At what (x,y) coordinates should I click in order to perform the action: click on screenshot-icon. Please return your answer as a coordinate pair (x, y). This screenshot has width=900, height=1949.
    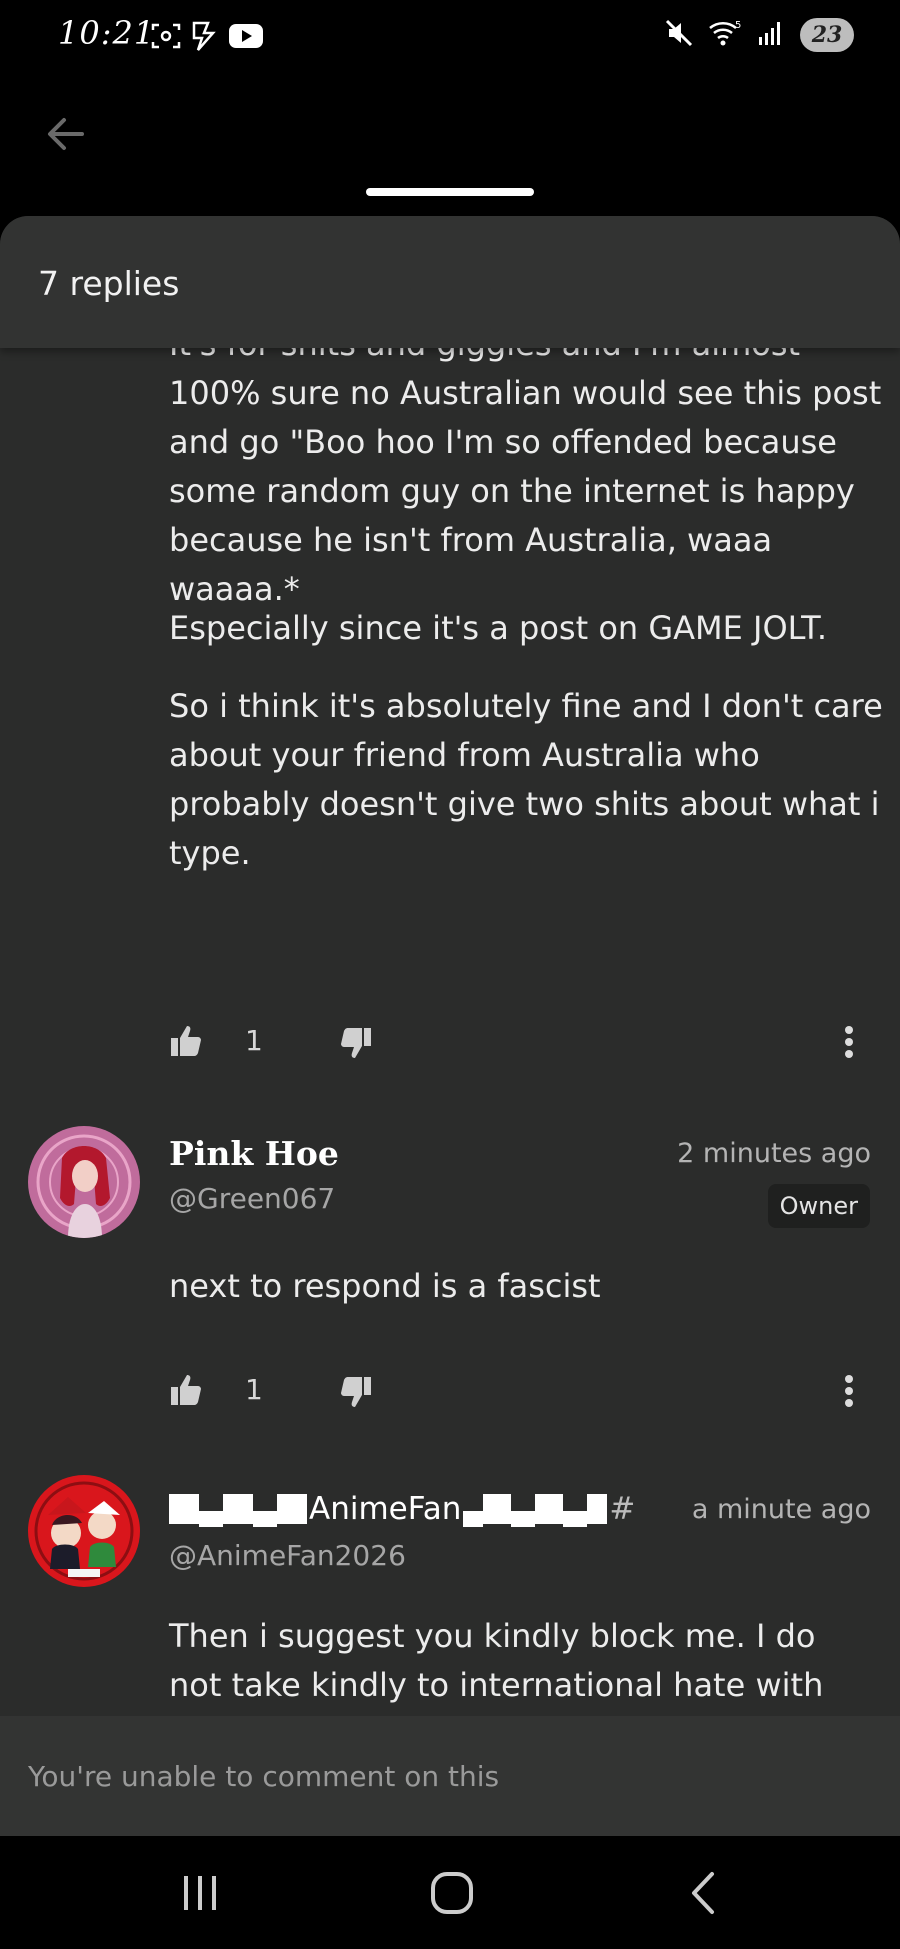
    Looking at the image, I should click on (166, 38).